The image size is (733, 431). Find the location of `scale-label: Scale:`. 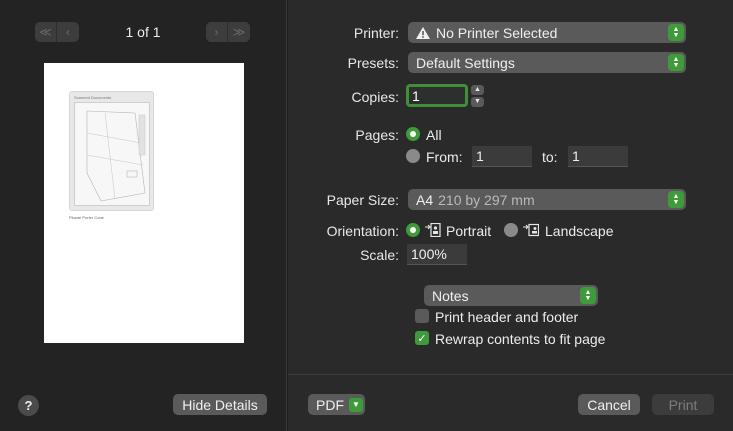

scale-label: Scale: is located at coordinates (379, 255).